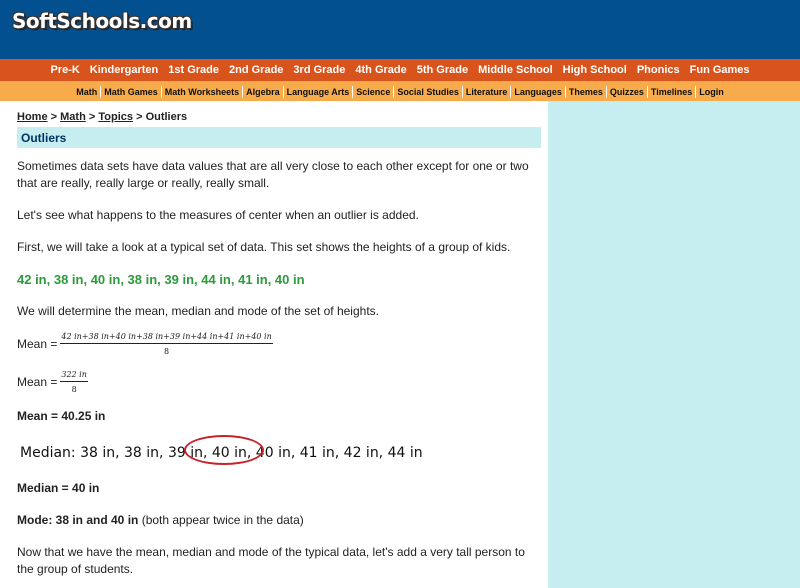 Image resolution: width=800 pixels, height=588 pixels. Describe the element at coordinates (319, 70) in the screenshot. I see `nav-3rd-grade: 3rd Grade` at that location.